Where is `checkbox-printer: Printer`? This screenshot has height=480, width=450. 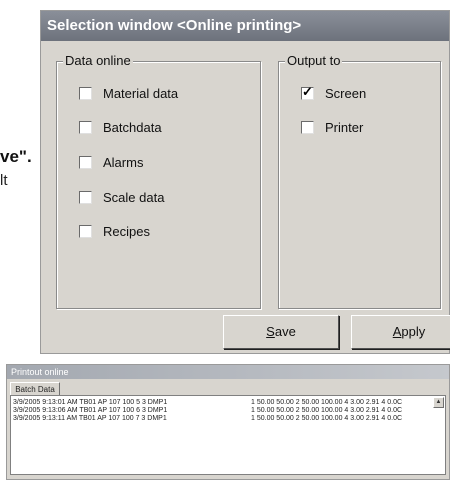 checkbox-printer: Printer is located at coordinates (332, 127).